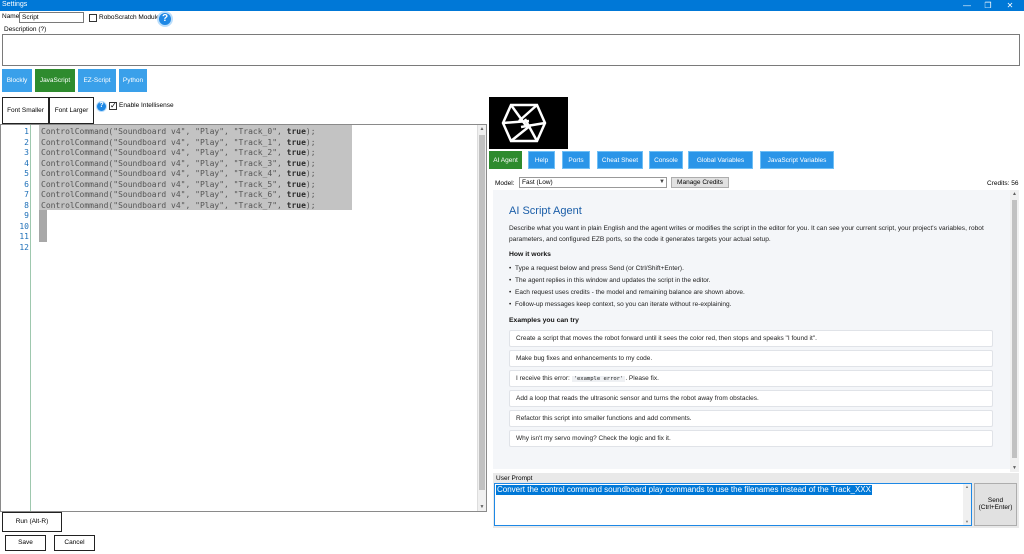  I want to click on tab-help: Help, so click(541, 160).